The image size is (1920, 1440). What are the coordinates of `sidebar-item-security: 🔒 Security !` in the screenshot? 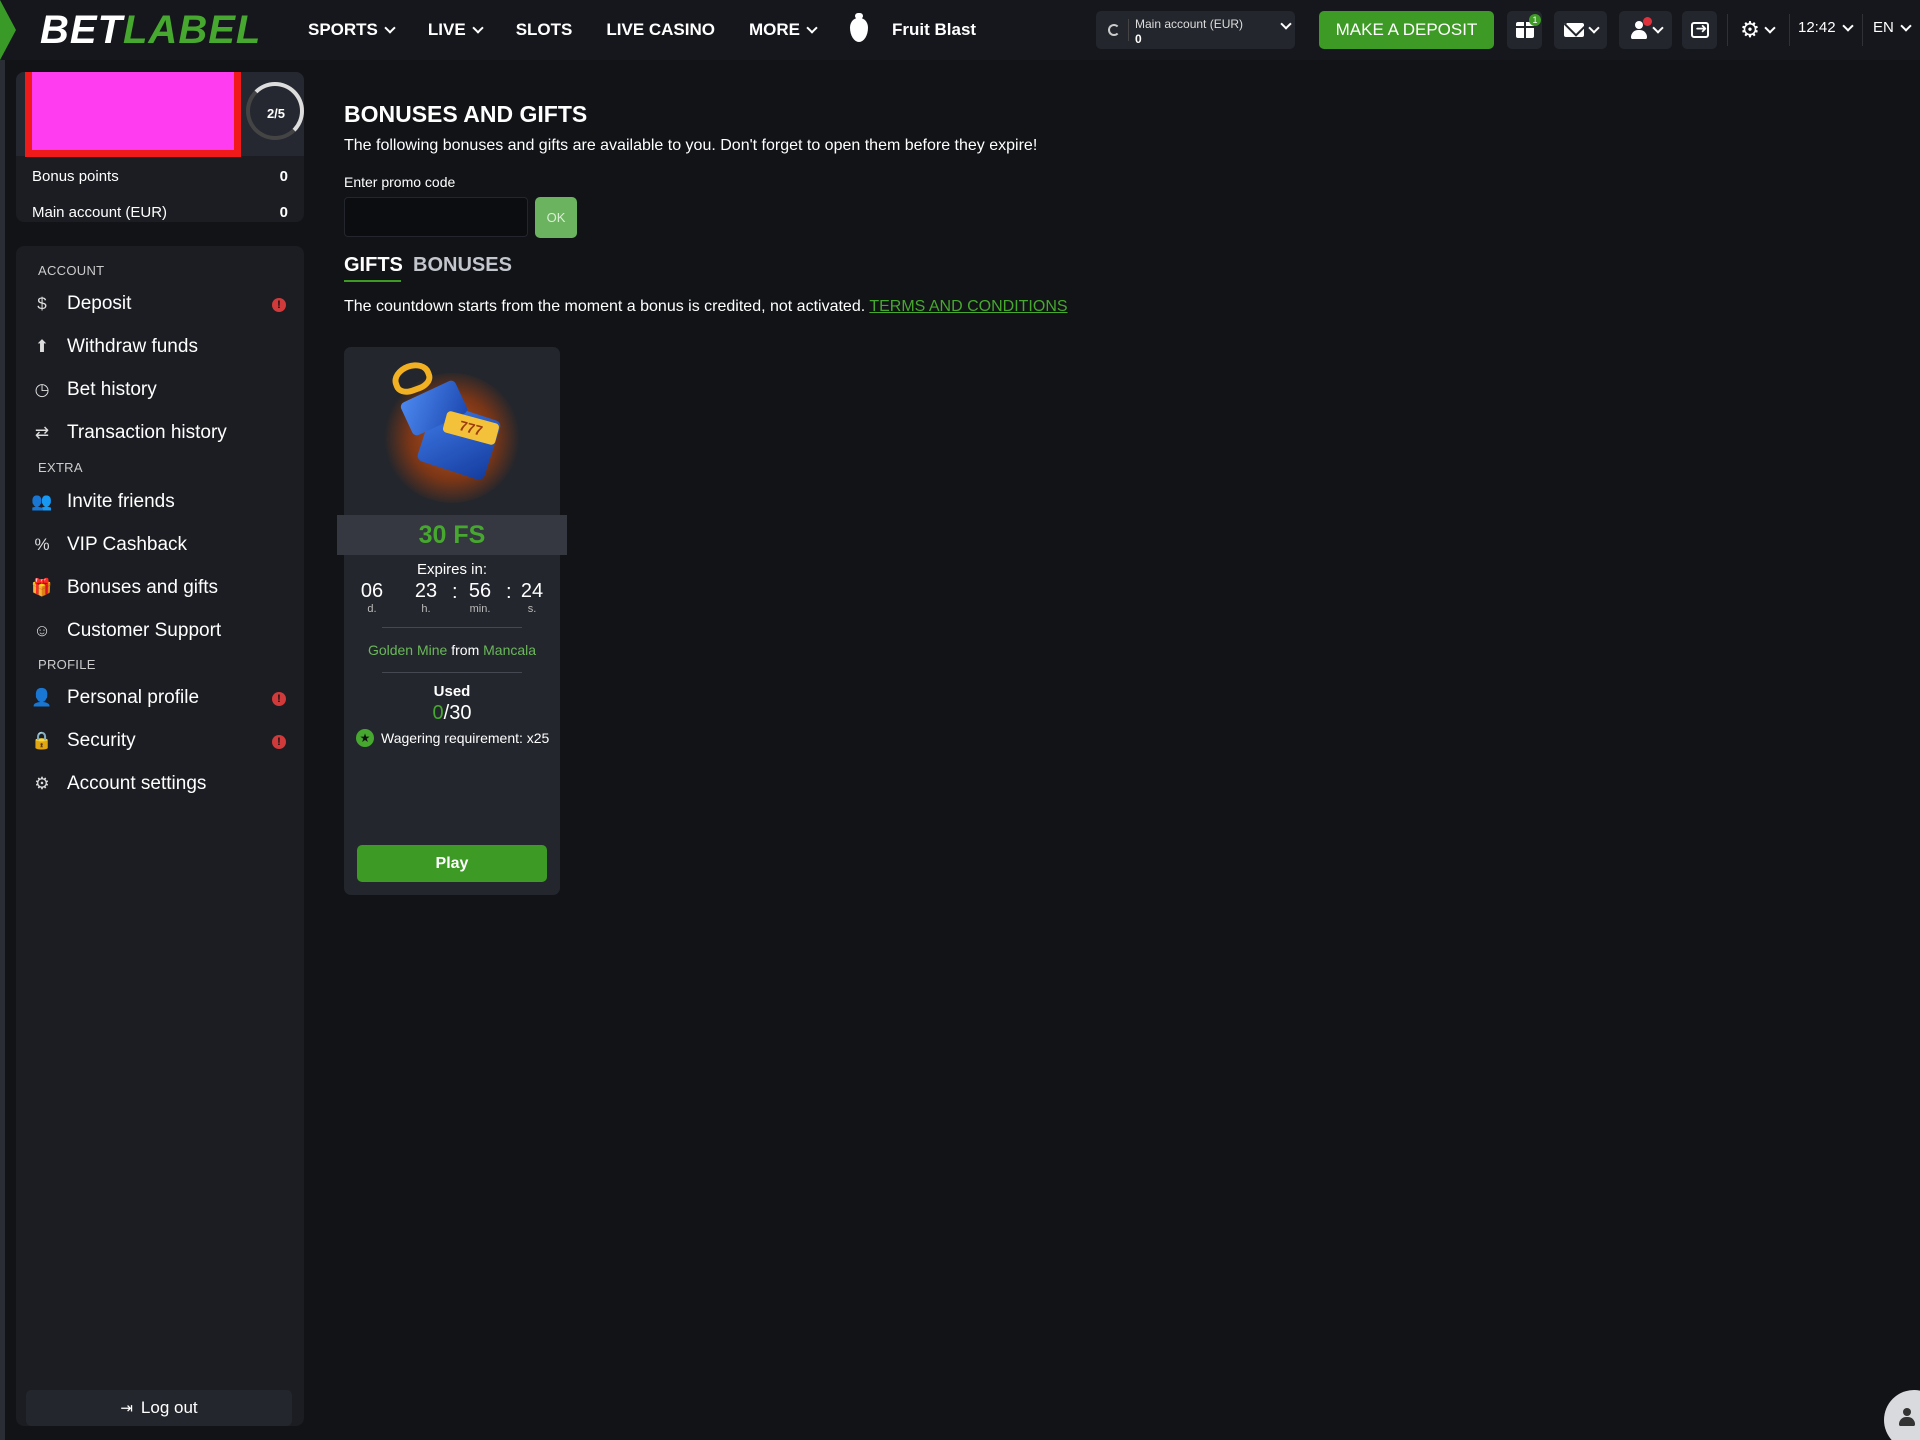 It's located at (159, 741).